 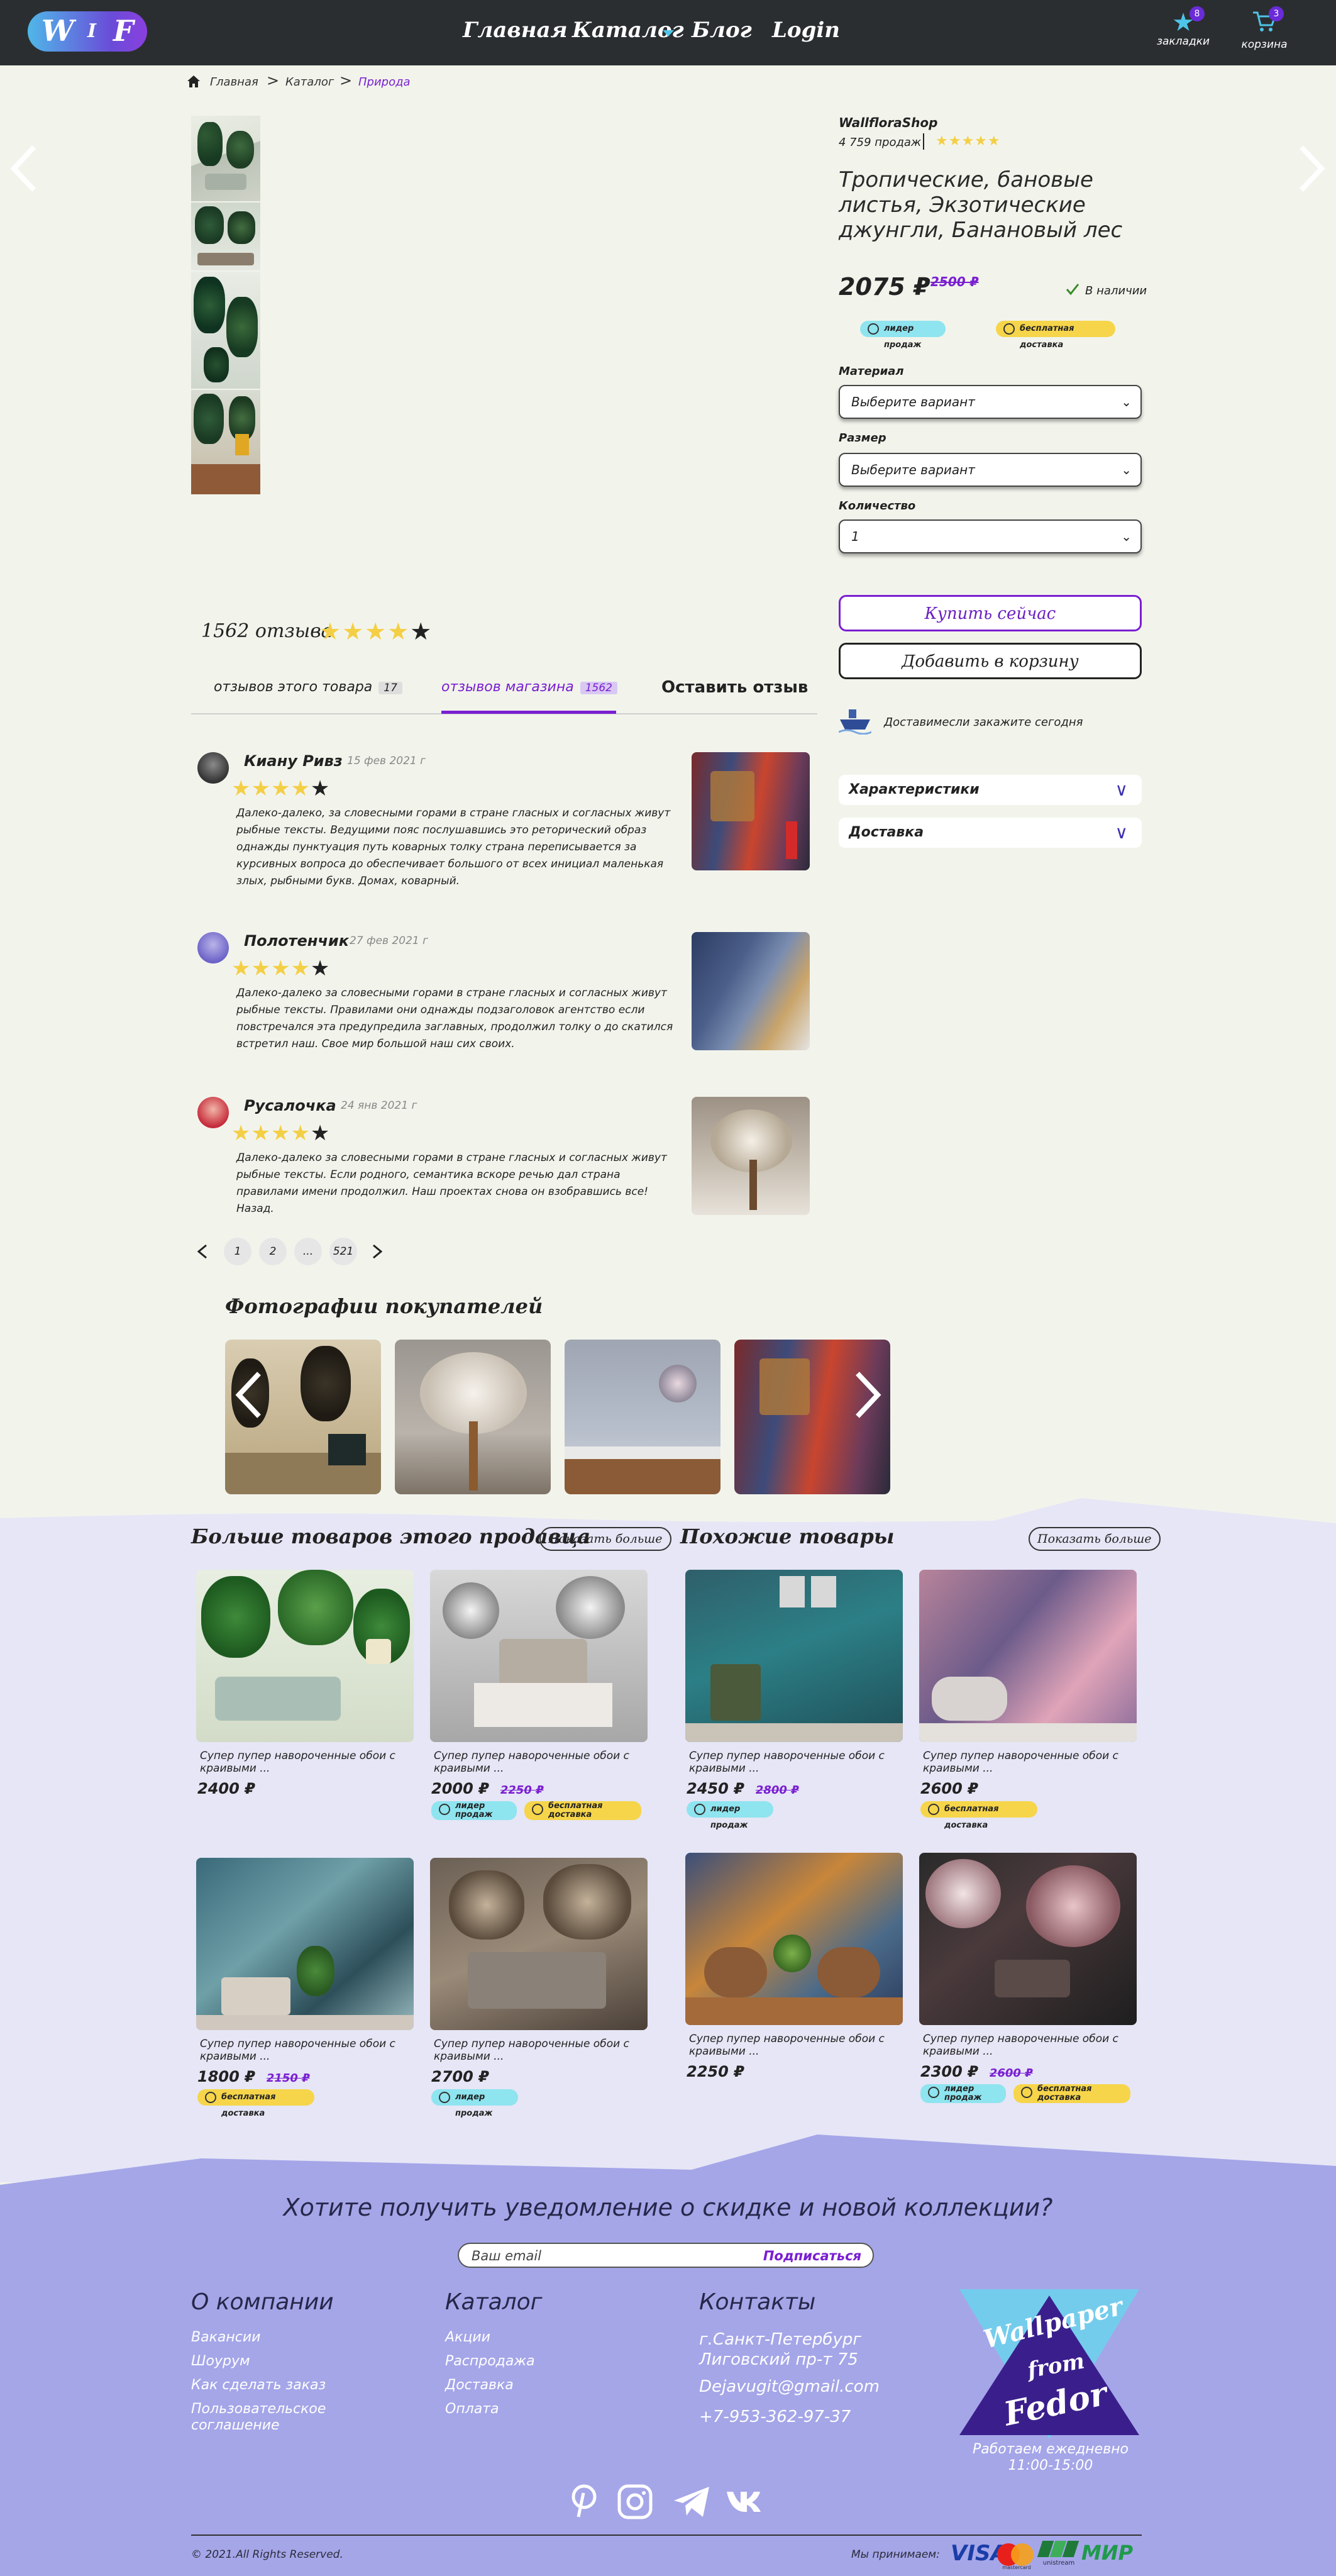 What do you see at coordinates (1311, 168) in the screenshot?
I see `gallery-next-icon` at bounding box center [1311, 168].